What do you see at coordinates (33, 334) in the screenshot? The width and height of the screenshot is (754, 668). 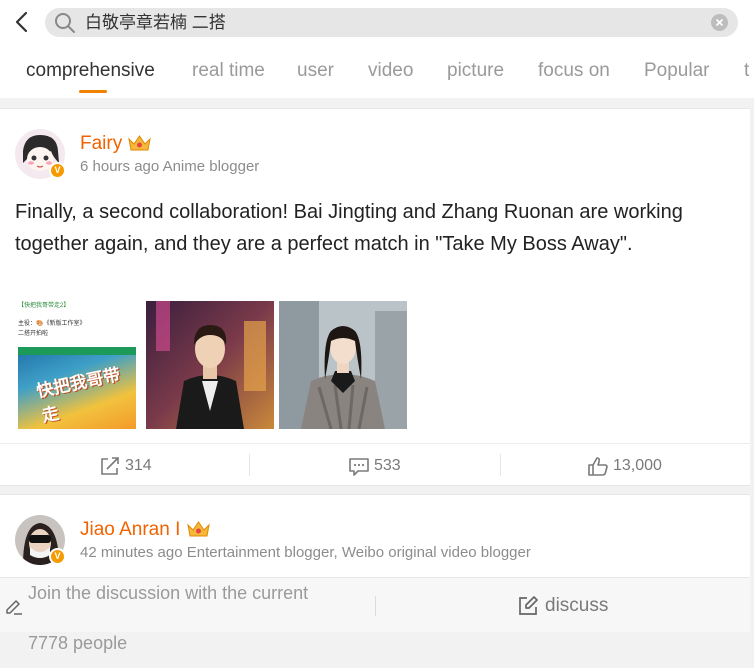 I see `poster-line: 二搭开拍啦` at bounding box center [33, 334].